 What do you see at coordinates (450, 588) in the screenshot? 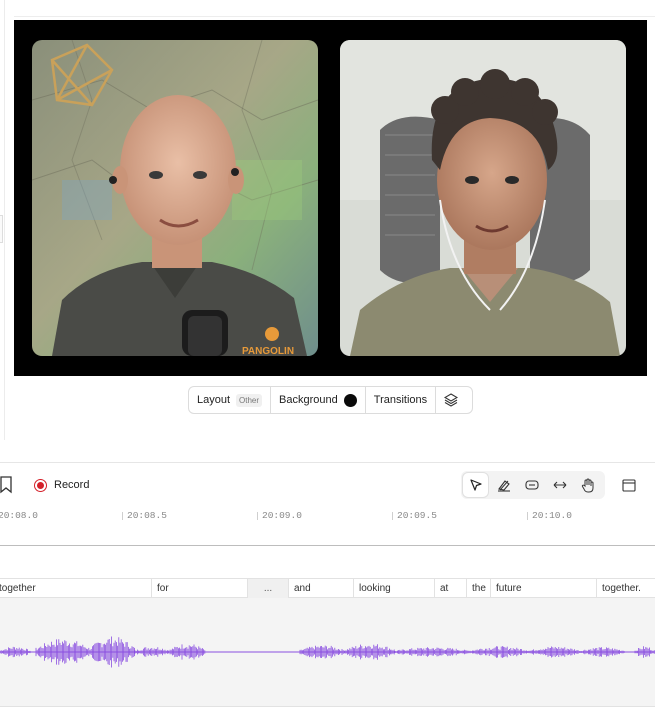
I see `transcript-word: at` at bounding box center [450, 588].